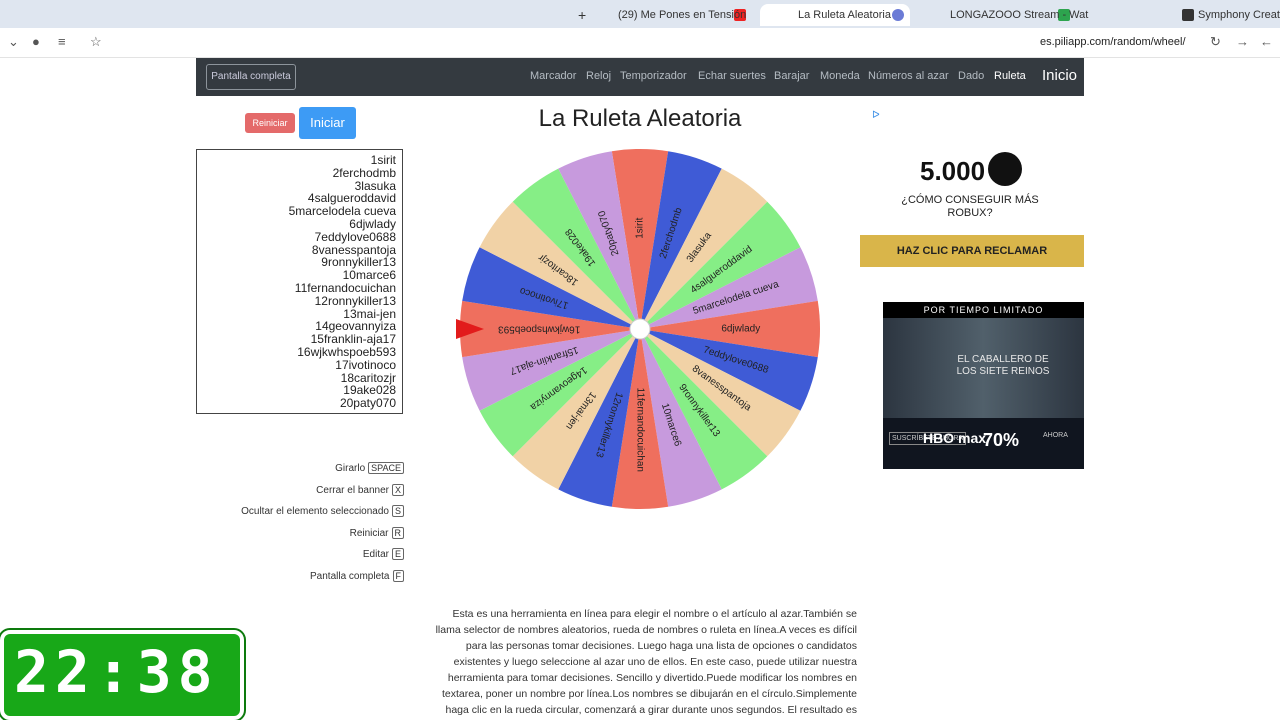 The image size is (1280, 720). I want to click on new-tab-plus-icon: +, so click(585, 15).